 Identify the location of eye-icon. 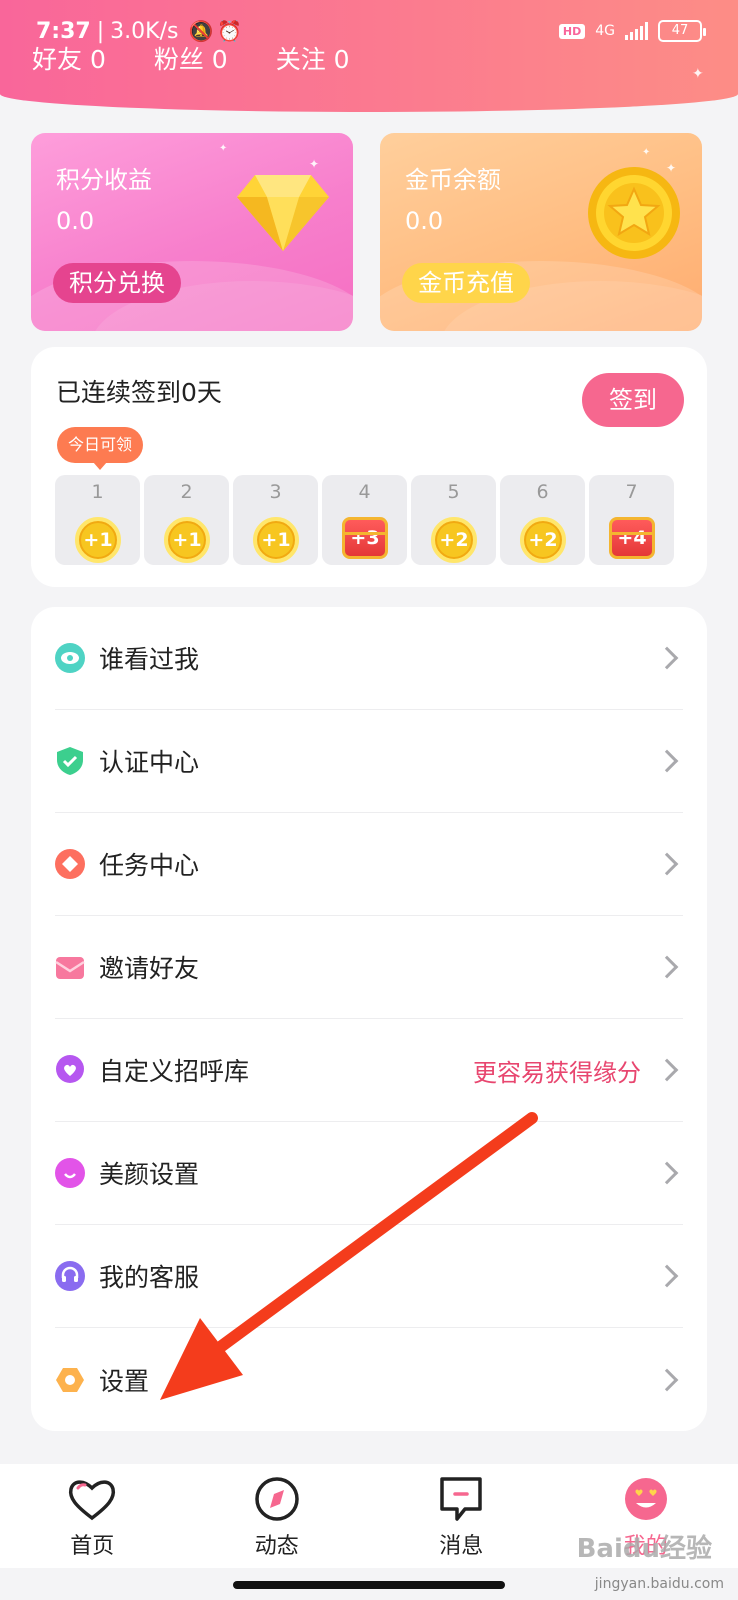
(70, 658).